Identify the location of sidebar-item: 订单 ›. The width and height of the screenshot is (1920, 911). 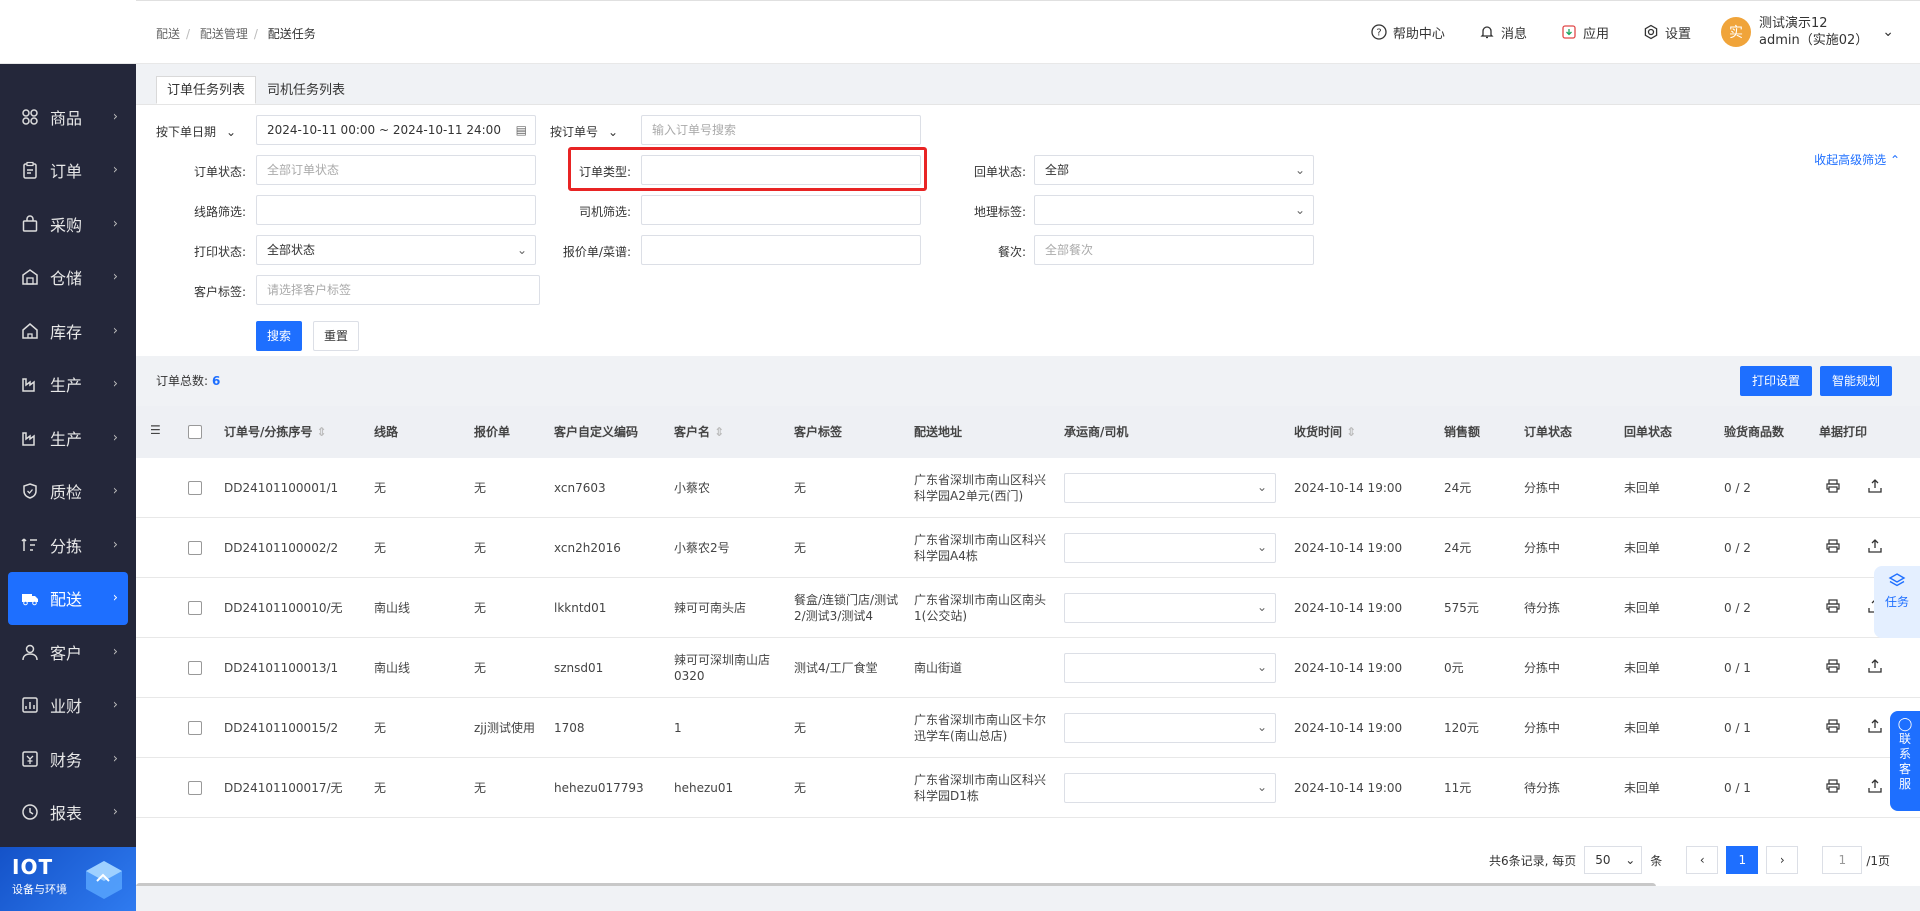
(68, 171).